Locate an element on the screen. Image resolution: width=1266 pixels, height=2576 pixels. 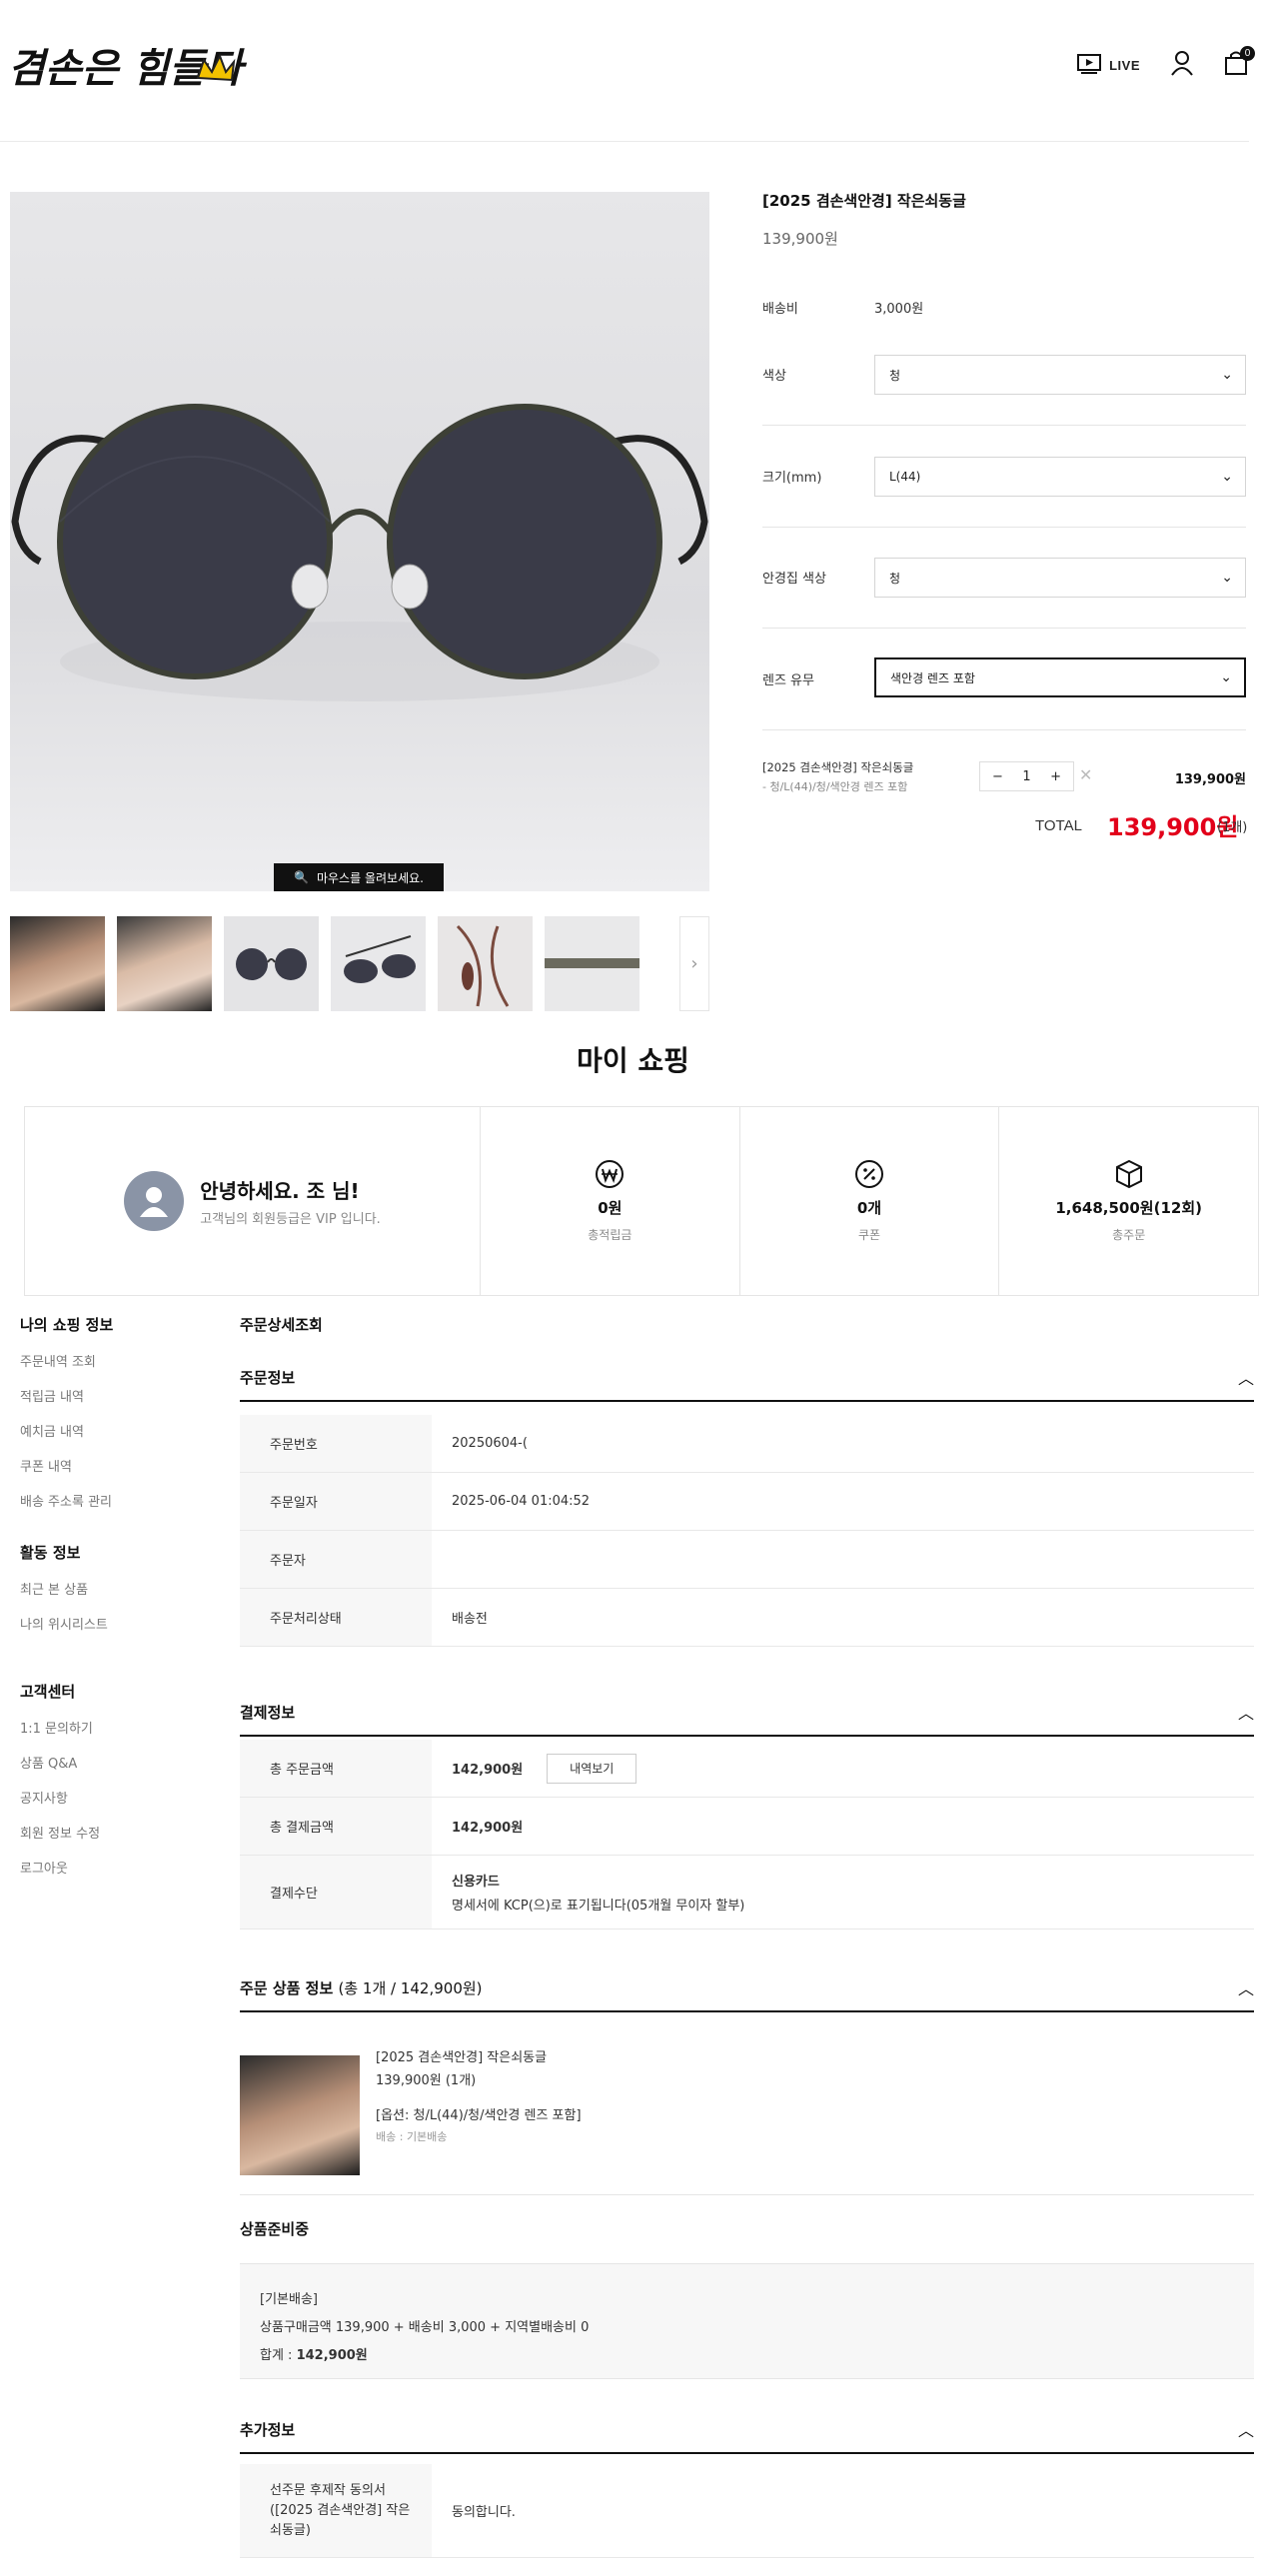
sidebar-item-product-qna: 상품 Q&A is located at coordinates (60, 1762).